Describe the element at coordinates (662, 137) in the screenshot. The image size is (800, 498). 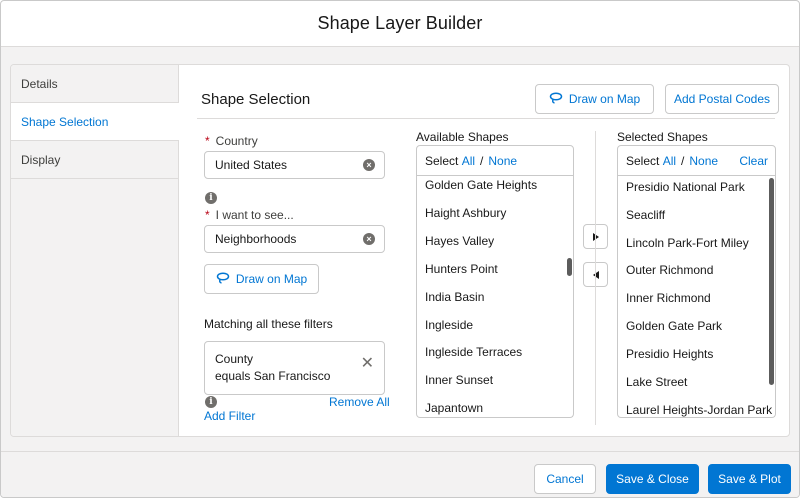
I see `selected-shapes-heading: Selected Shapes` at that location.